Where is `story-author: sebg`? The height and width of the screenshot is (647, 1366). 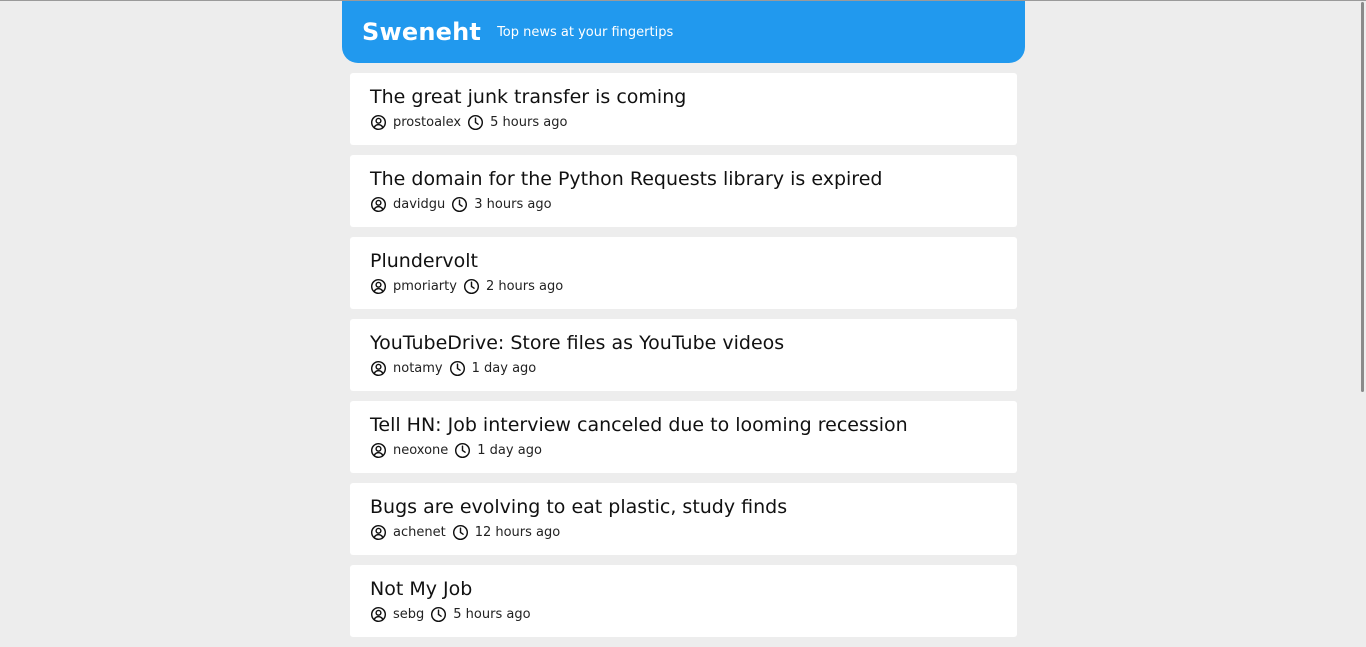
story-author: sebg is located at coordinates (408, 614).